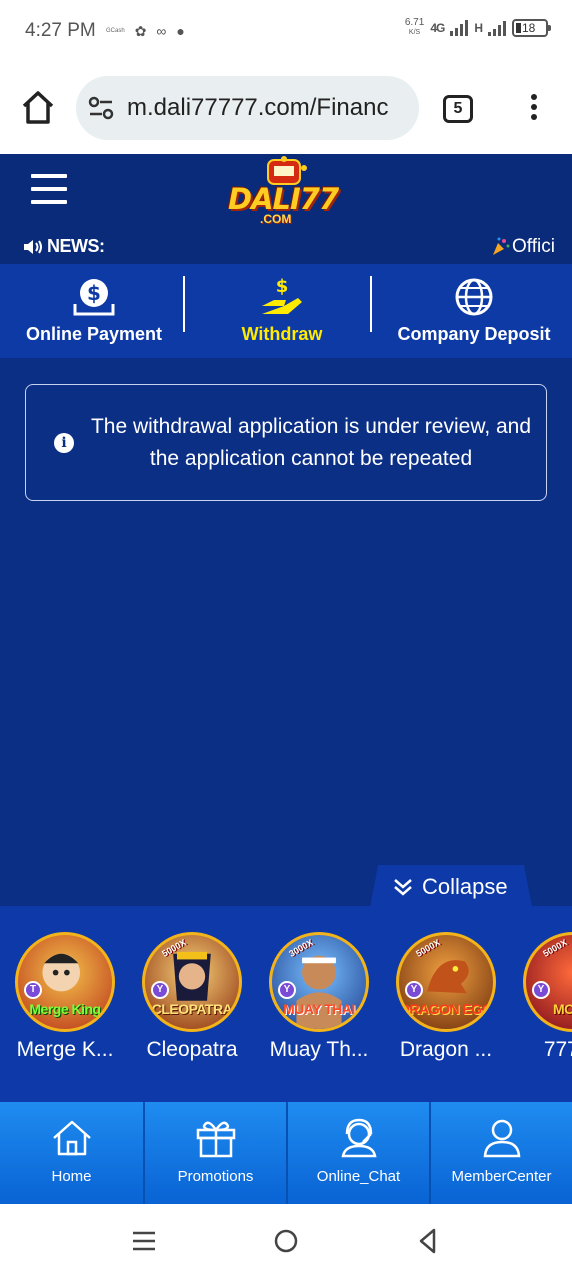  What do you see at coordinates (474, 297) in the screenshot?
I see `globe-icon` at bounding box center [474, 297].